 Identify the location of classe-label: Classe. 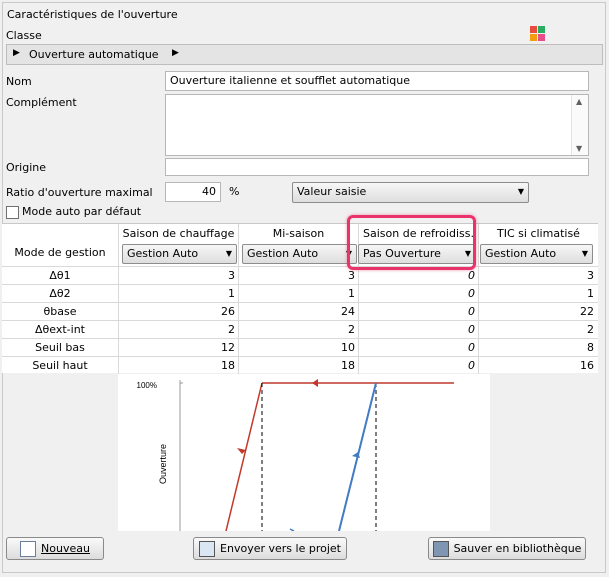
(24, 35).